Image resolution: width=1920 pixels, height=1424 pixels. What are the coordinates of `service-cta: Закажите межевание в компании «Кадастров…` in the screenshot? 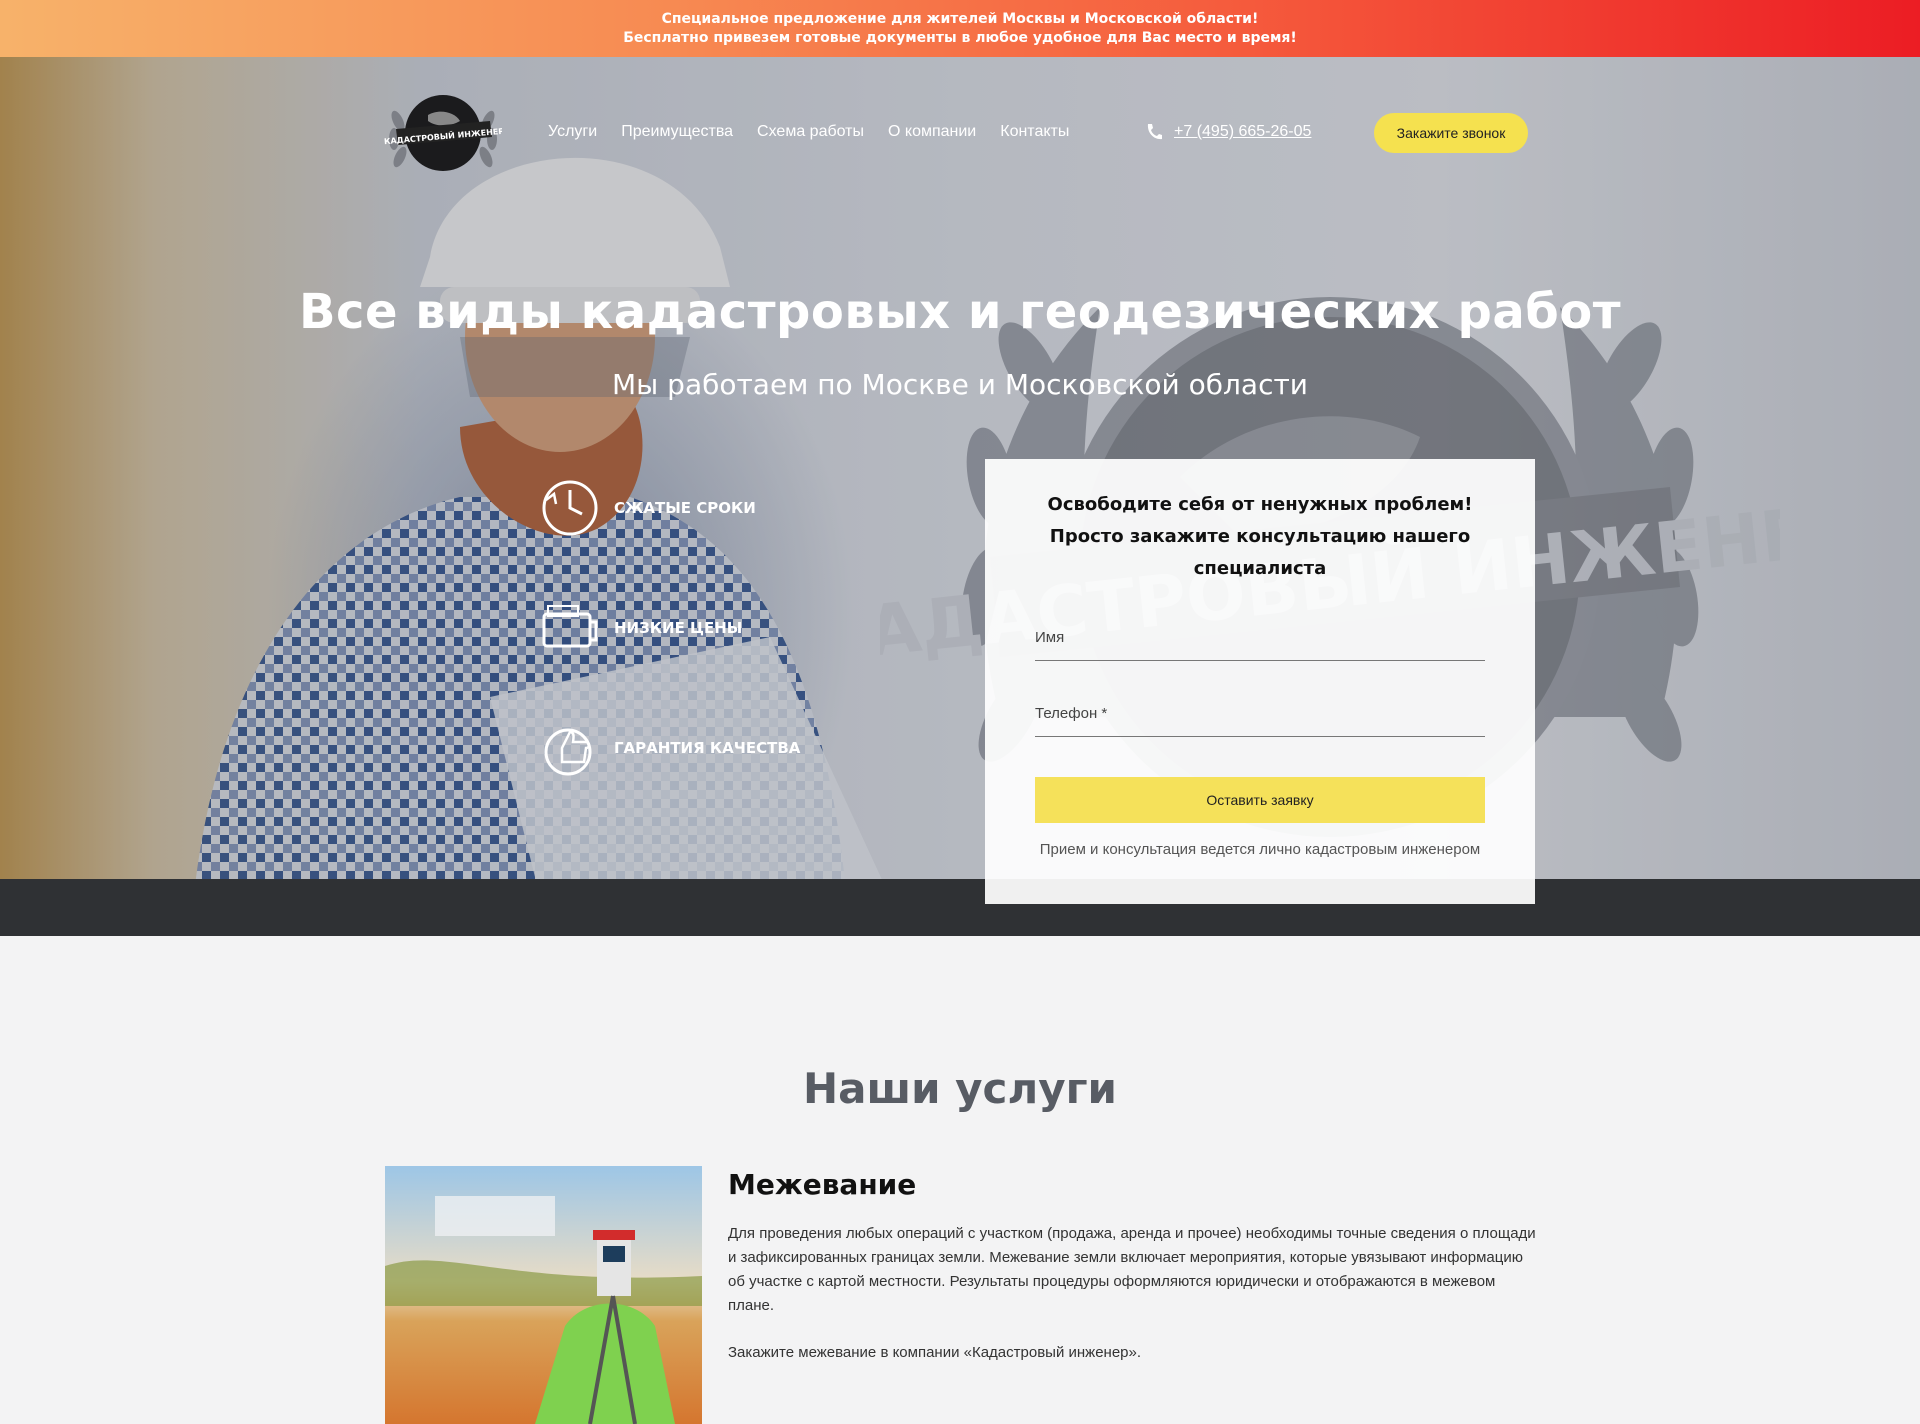 It's located at (935, 1352).